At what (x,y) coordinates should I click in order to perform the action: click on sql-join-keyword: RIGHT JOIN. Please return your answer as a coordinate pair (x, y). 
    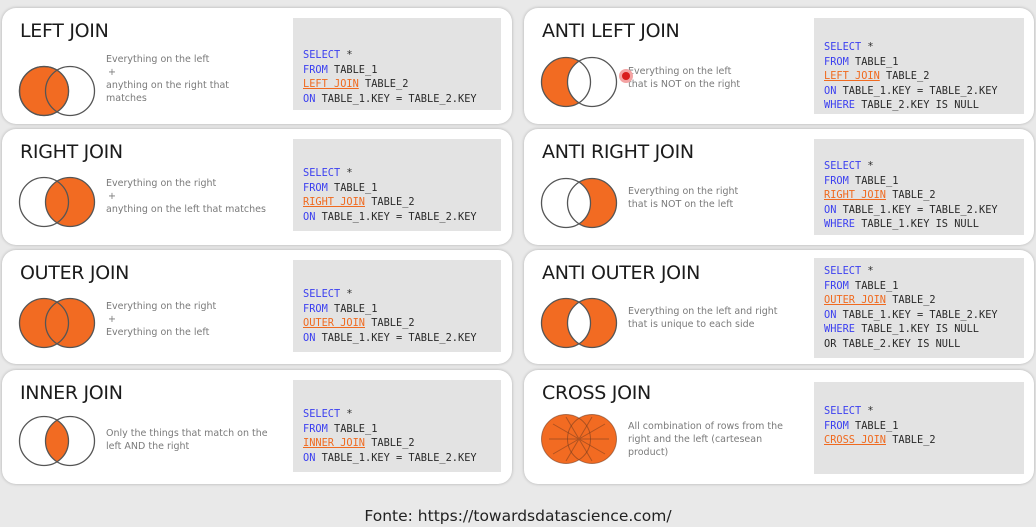
    Looking at the image, I should click on (334, 202).